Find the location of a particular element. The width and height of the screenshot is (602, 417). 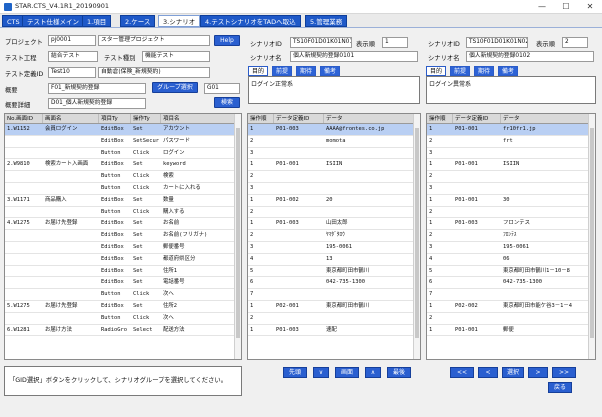

group-select-button: グループ選択 is located at coordinates (175, 87).